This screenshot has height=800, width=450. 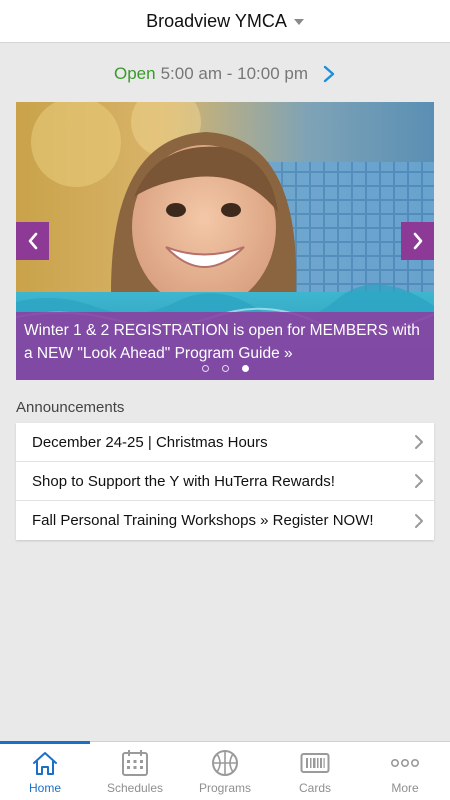 What do you see at coordinates (298, 22) in the screenshot?
I see `caret-down-icon` at bounding box center [298, 22].